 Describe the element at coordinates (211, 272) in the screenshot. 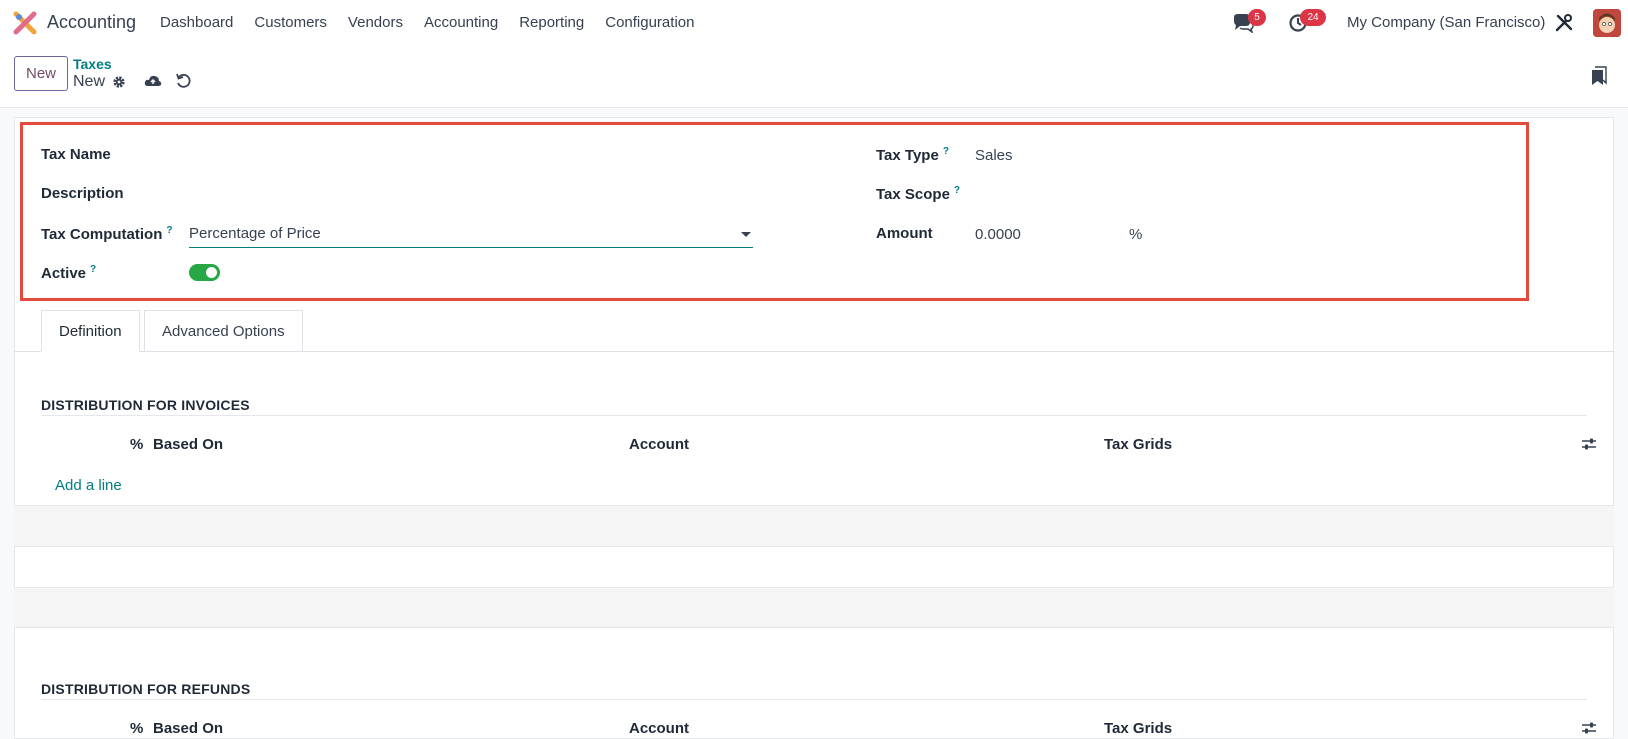

I see `toggle-knob` at that location.